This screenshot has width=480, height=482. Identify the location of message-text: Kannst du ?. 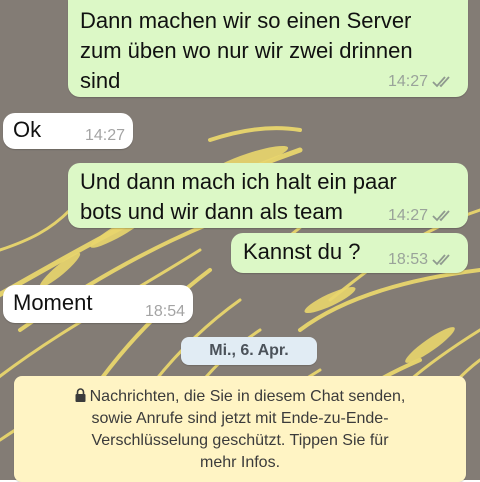
(302, 251).